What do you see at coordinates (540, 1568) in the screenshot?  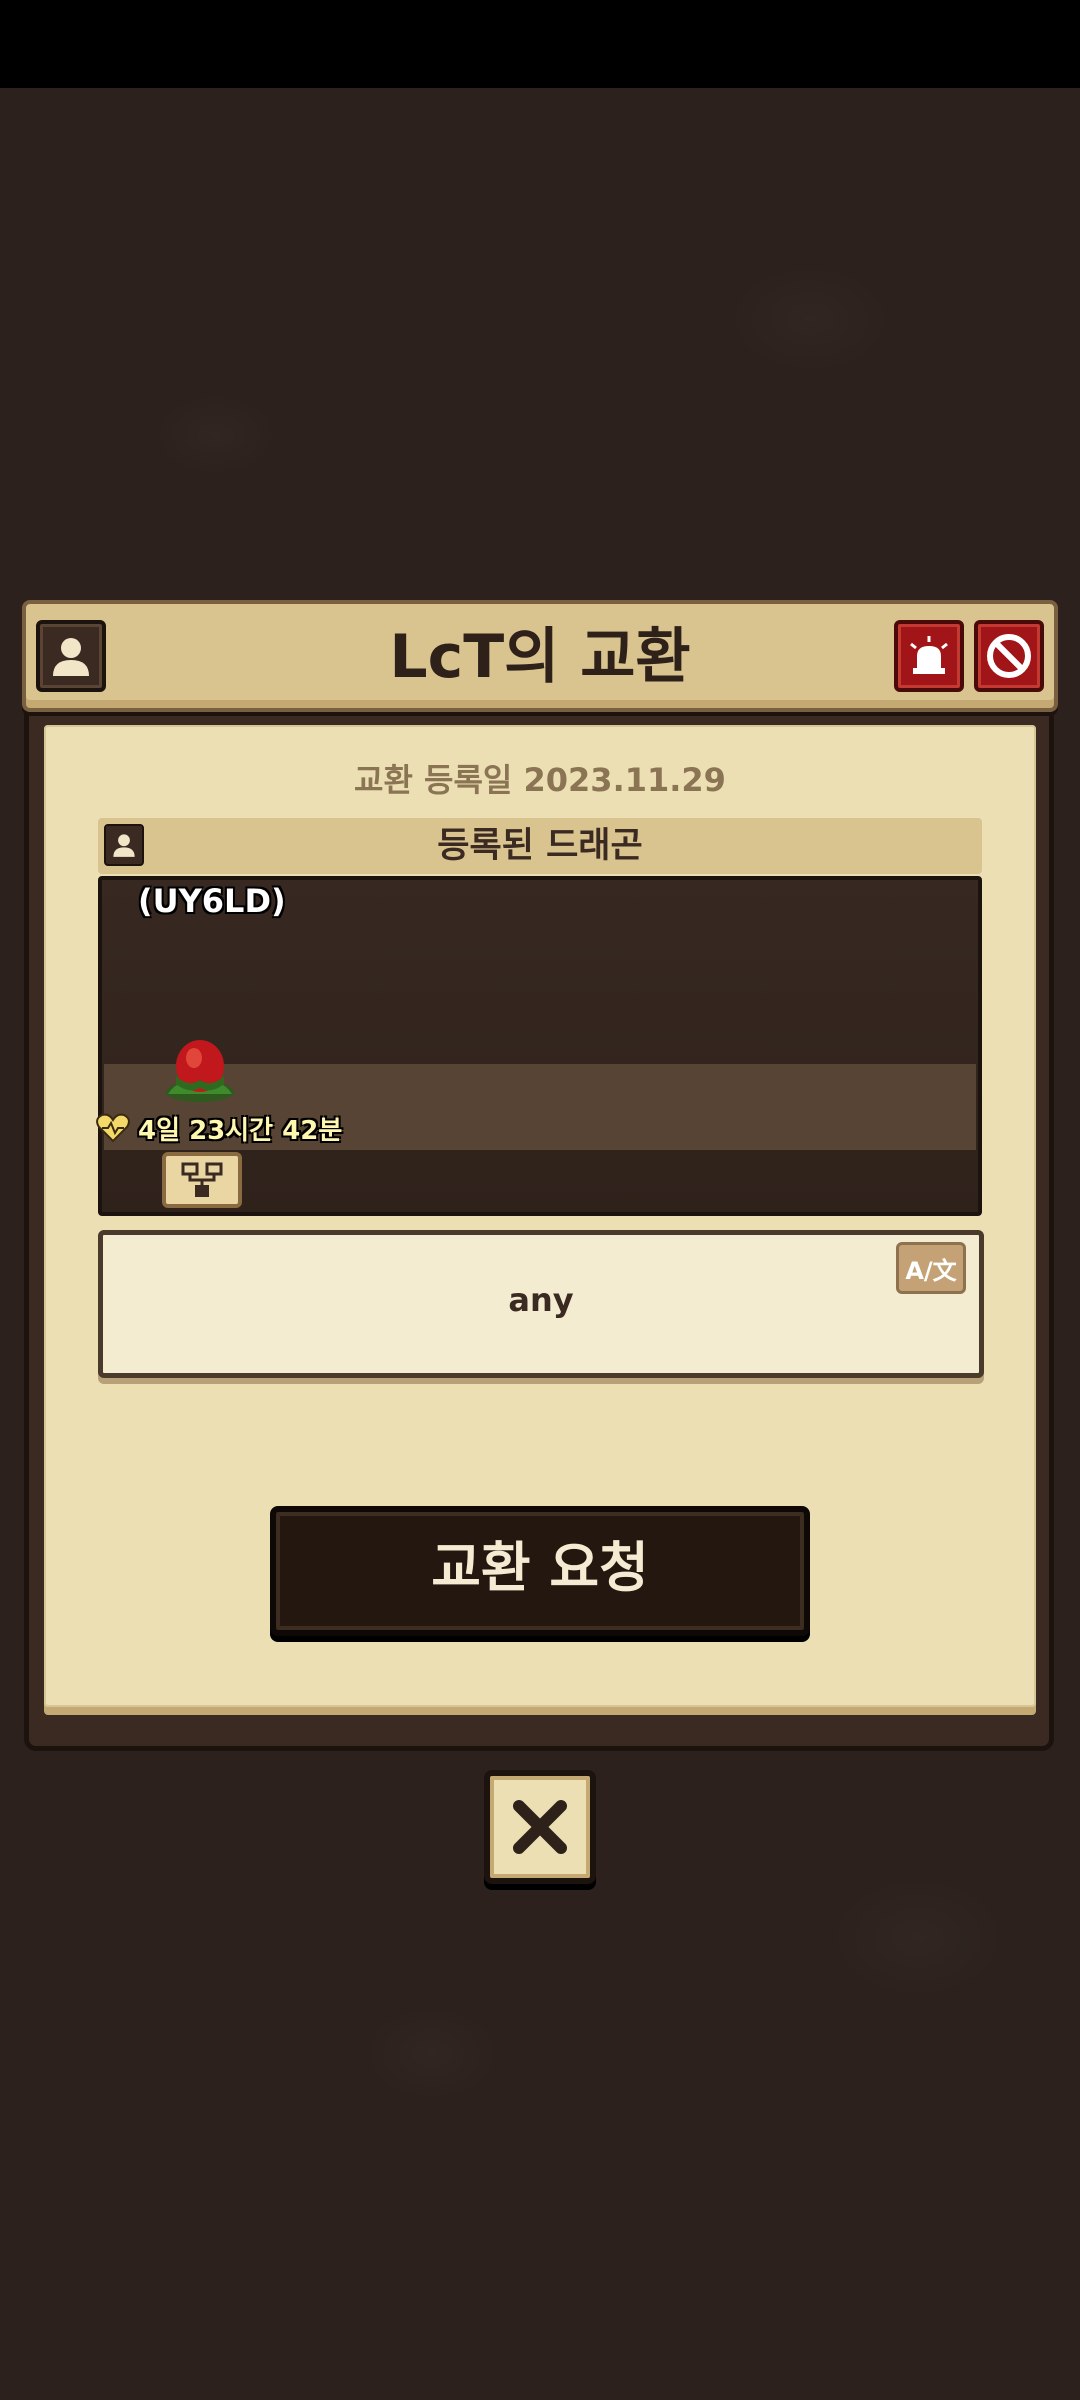 I see `trade-request-label: 교환 요청` at bounding box center [540, 1568].